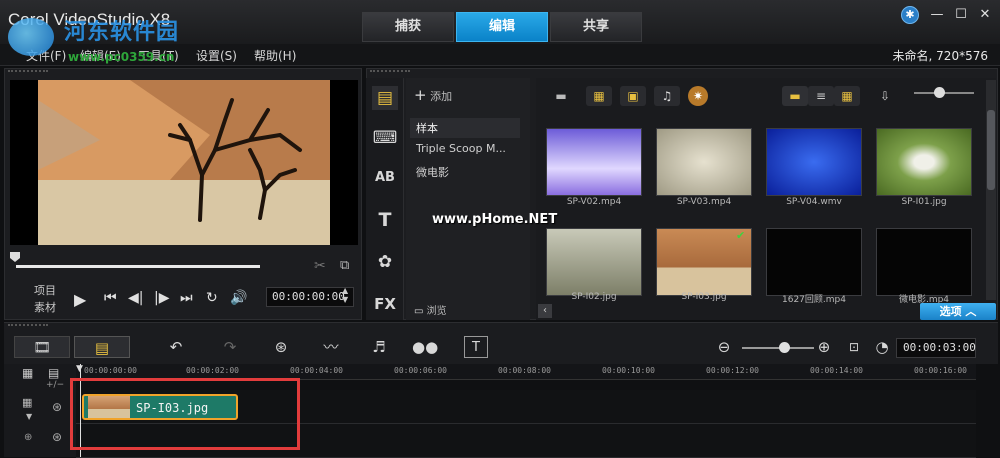 The image size is (1000, 458). I want to click on home-icon: ⏮, so click(110, 298).